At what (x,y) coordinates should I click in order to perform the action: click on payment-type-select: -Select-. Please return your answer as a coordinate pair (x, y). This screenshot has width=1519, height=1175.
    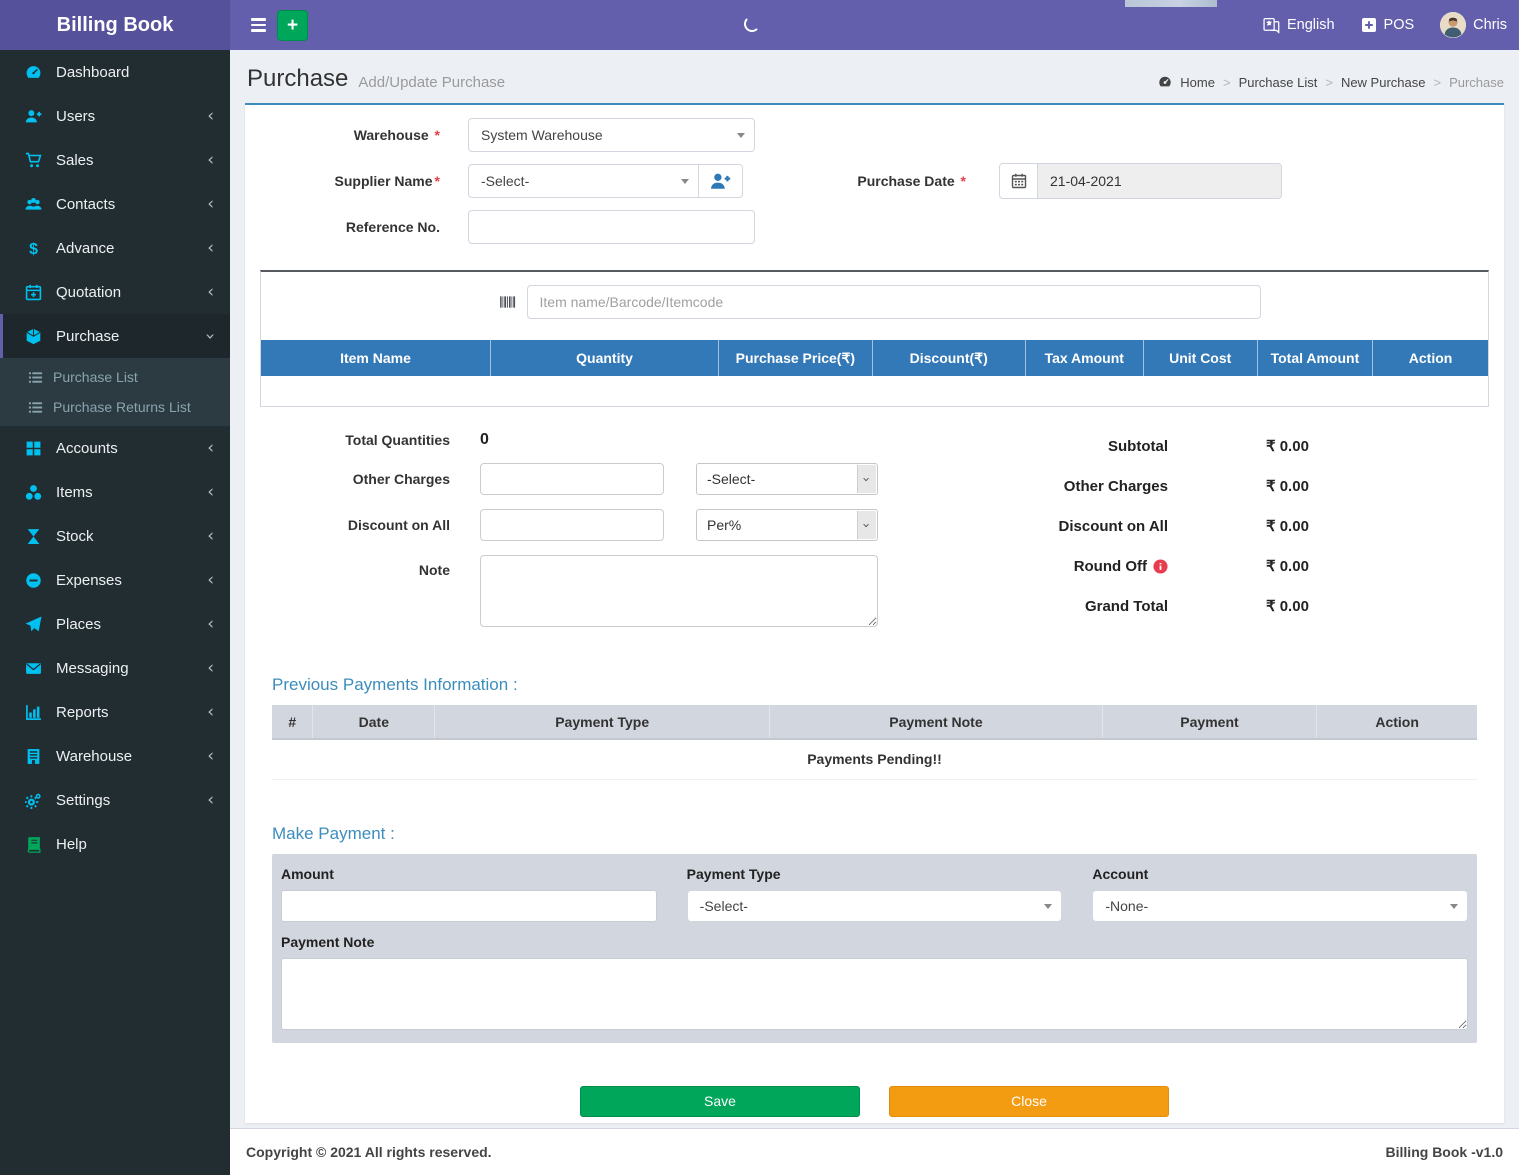
    Looking at the image, I should click on (874, 905).